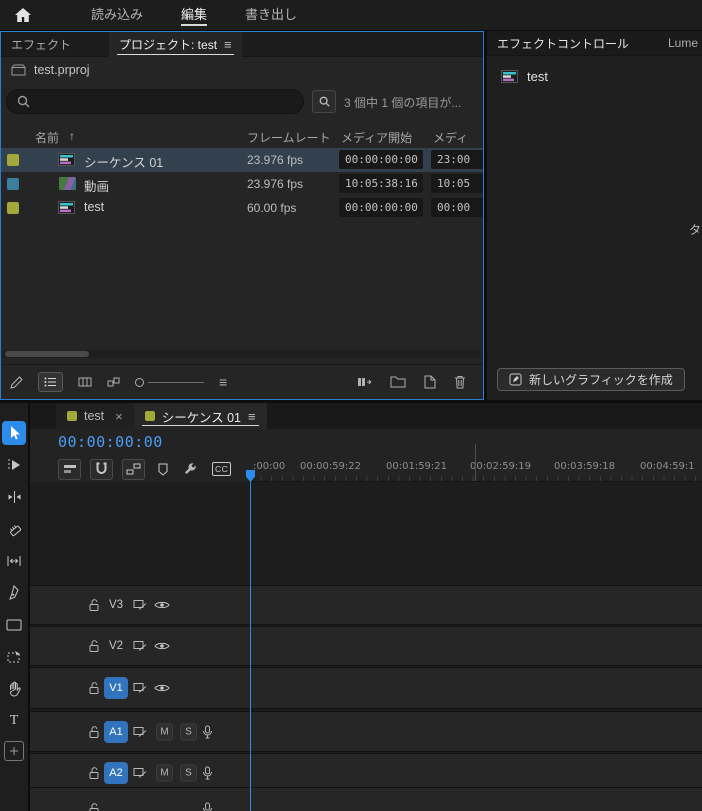  What do you see at coordinates (133, 469) in the screenshot?
I see `linked-selection-toggle` at bounding box center [133, 469].